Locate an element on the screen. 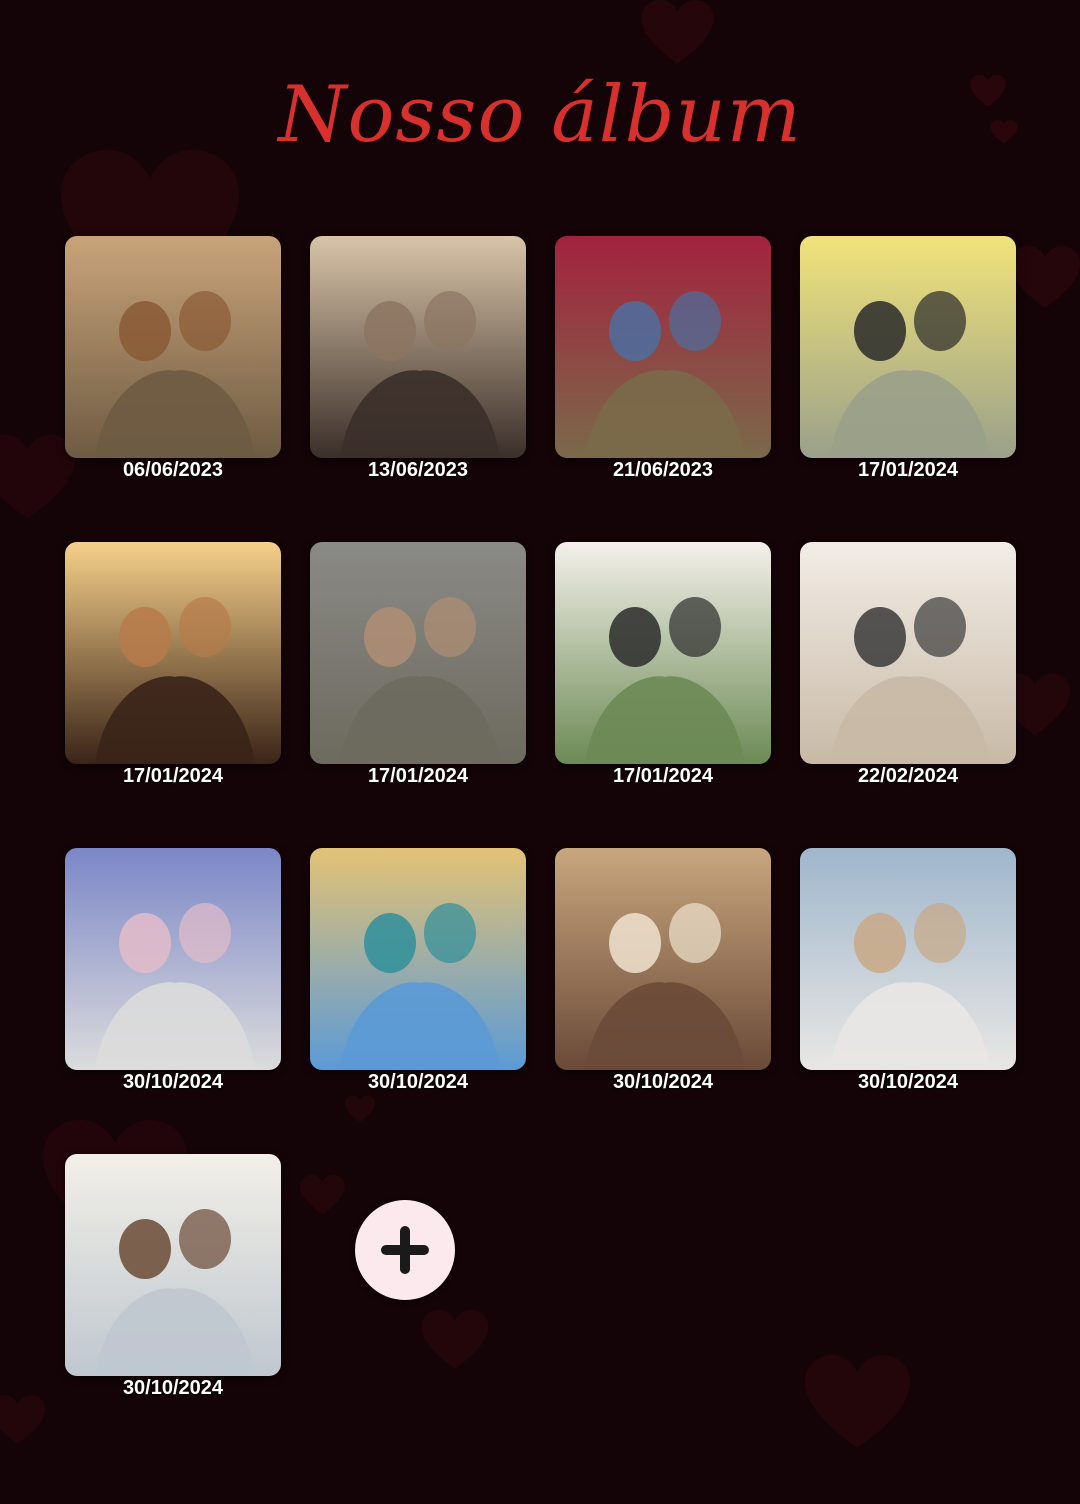 This screenshot has height=1504, width=1080. plus-icon is located at coordinates (405, 1250).